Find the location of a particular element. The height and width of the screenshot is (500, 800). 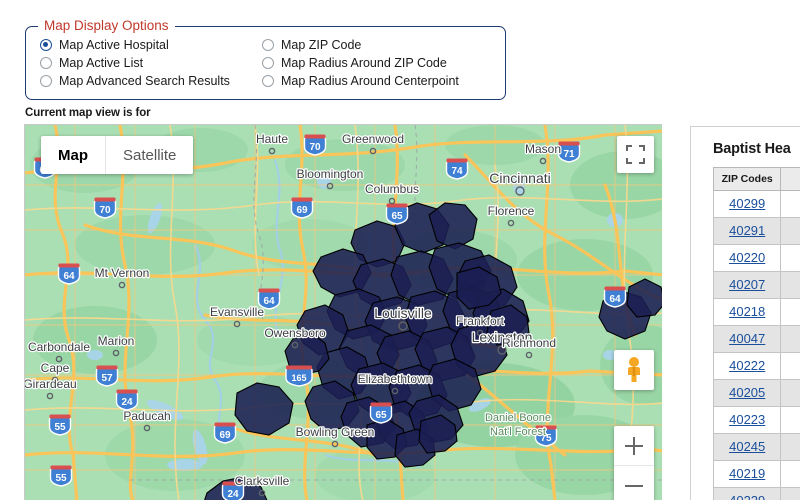

interstate-shield-number: 74 is located at coordinates (457, 171).